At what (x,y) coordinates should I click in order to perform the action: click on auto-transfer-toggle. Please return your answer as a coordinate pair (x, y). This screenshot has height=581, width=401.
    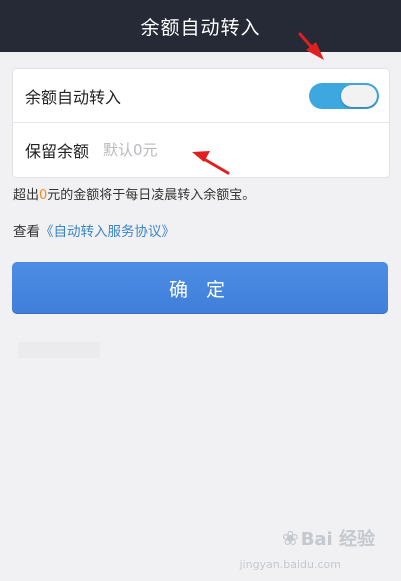
    Looking at the image, I should click on (344, 96).